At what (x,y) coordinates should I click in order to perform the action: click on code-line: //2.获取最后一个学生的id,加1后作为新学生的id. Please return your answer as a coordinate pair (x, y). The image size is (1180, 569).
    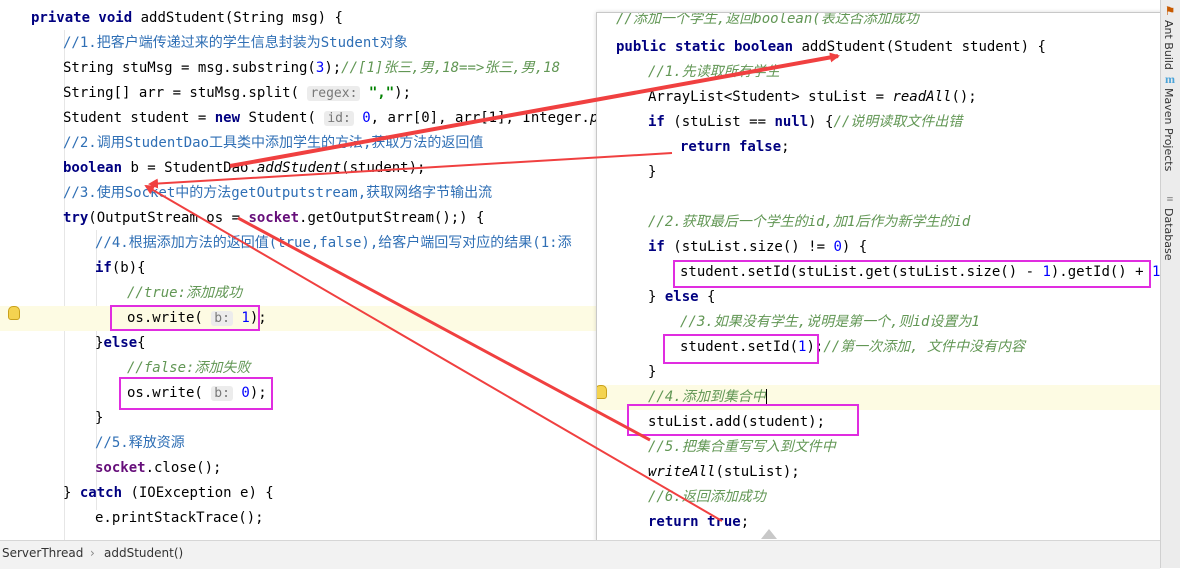
    Looking at the image, I should click on (880, 222).